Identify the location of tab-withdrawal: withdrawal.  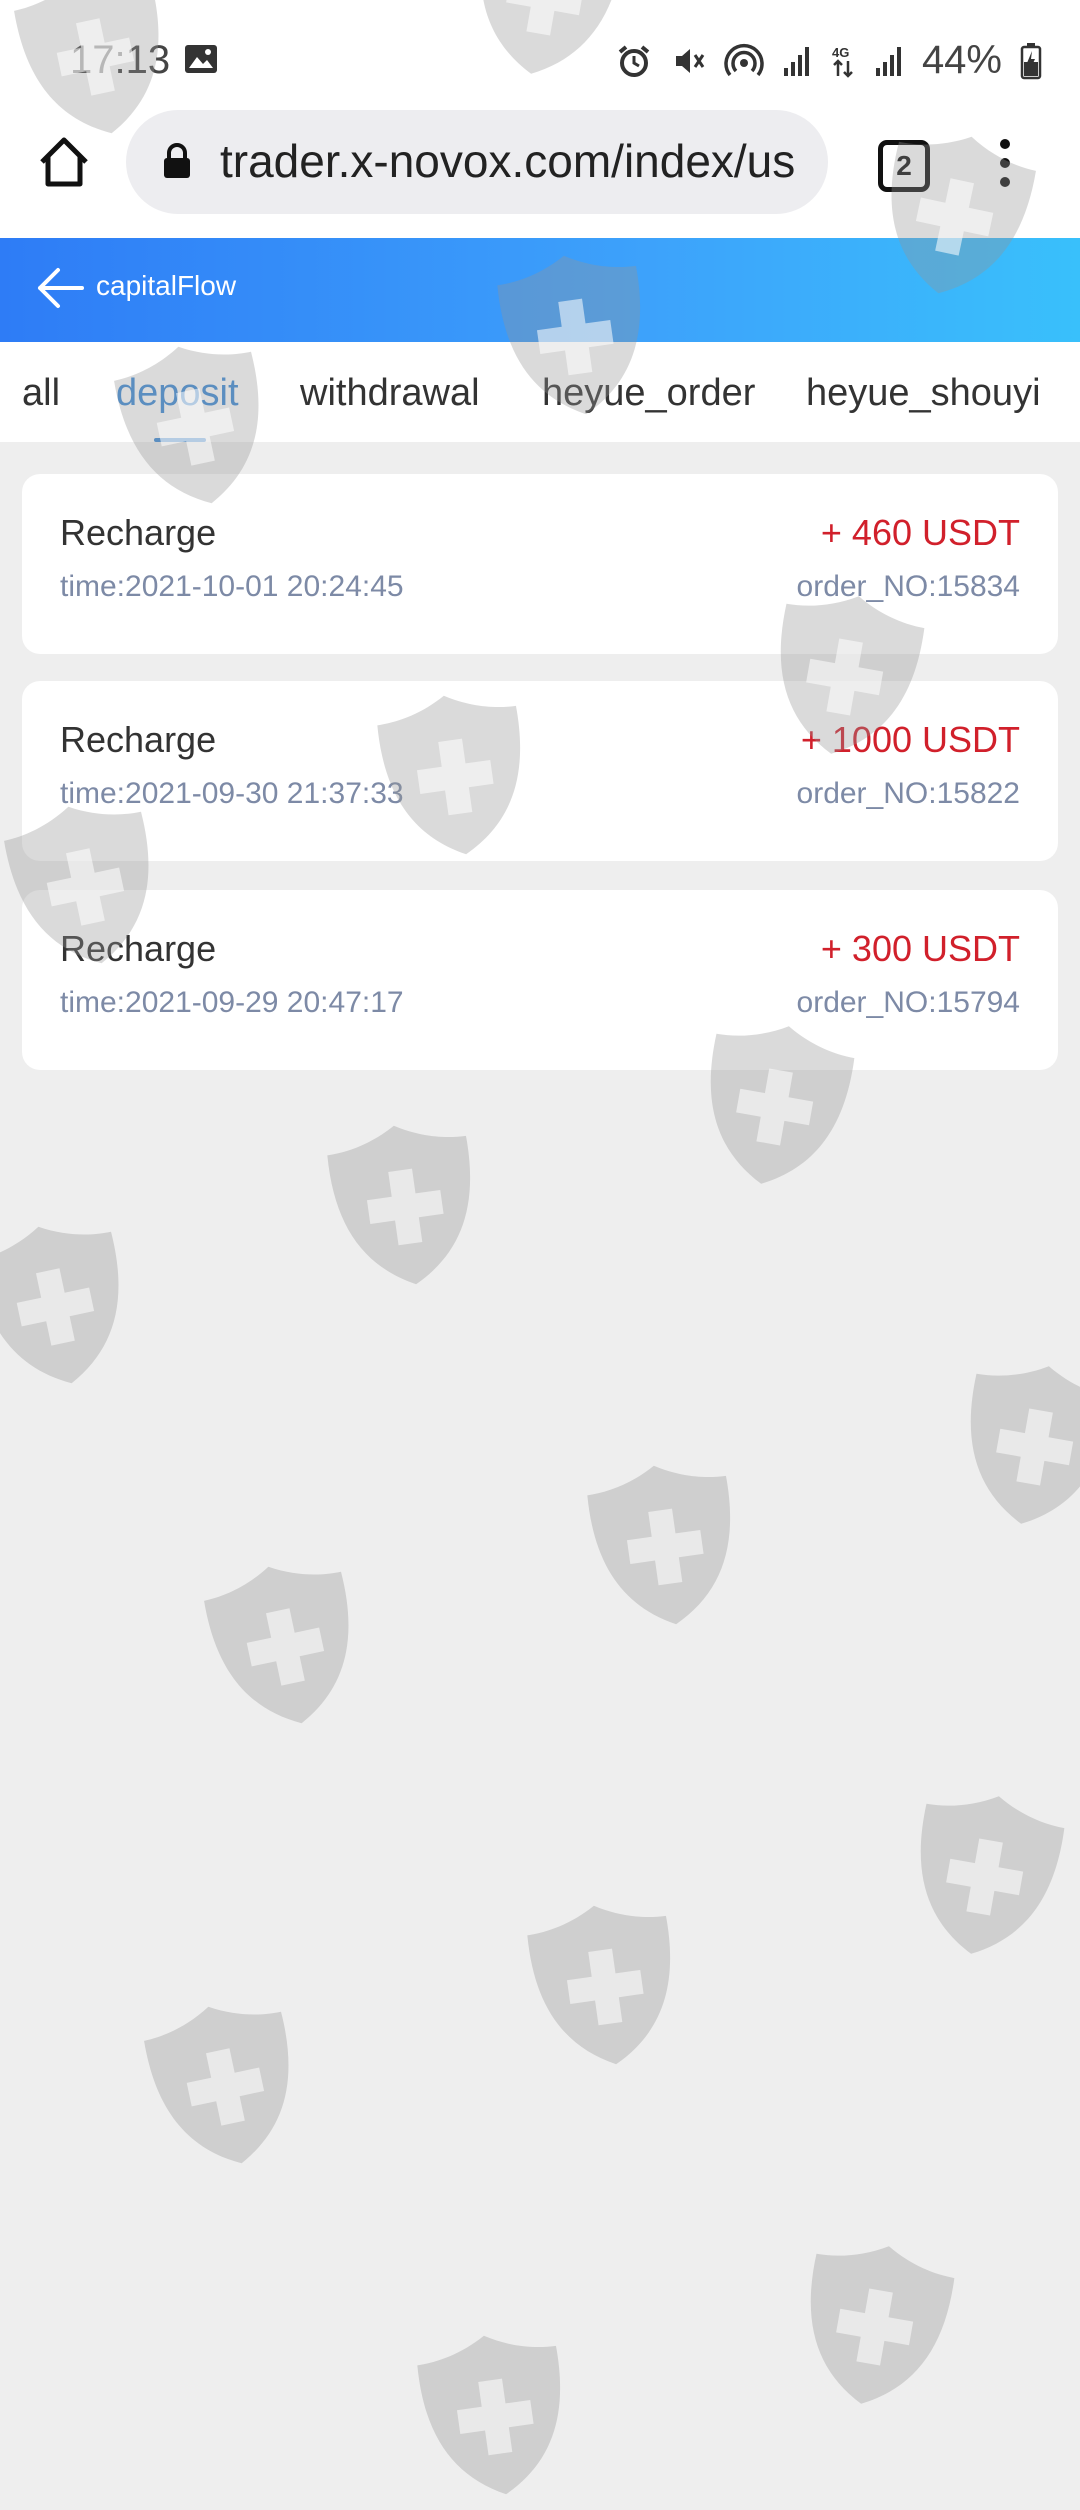
(390, 393).